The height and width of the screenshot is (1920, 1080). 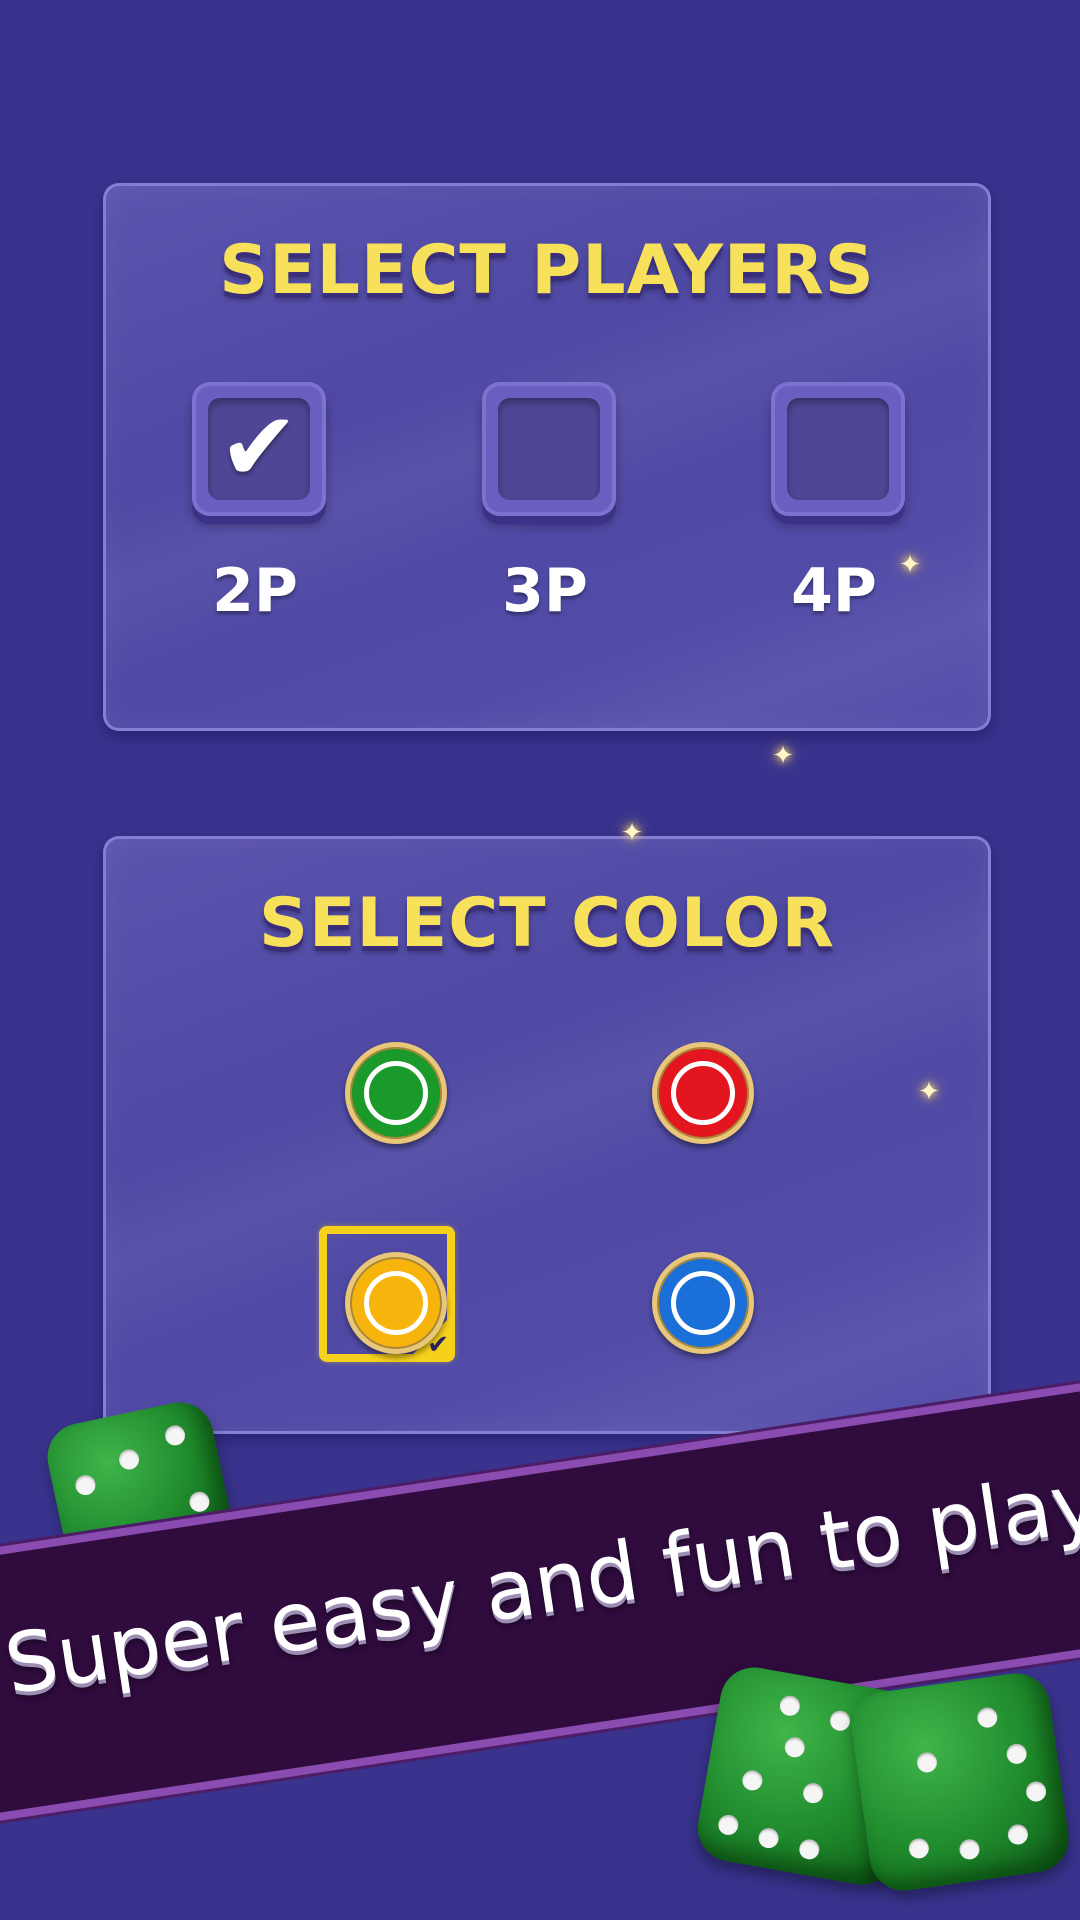 What do you see at coordinates (960, 1782) in the screenshot?
I see `dice-icon` at bounding box center [960, 1782].